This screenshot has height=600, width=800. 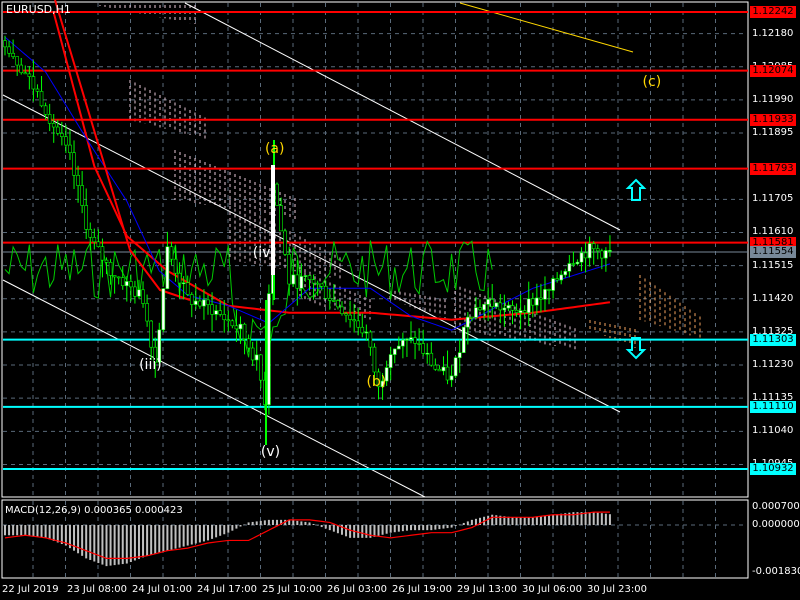 I want to click on y-tick-label: 1.11515, so click(x=773, y=265).